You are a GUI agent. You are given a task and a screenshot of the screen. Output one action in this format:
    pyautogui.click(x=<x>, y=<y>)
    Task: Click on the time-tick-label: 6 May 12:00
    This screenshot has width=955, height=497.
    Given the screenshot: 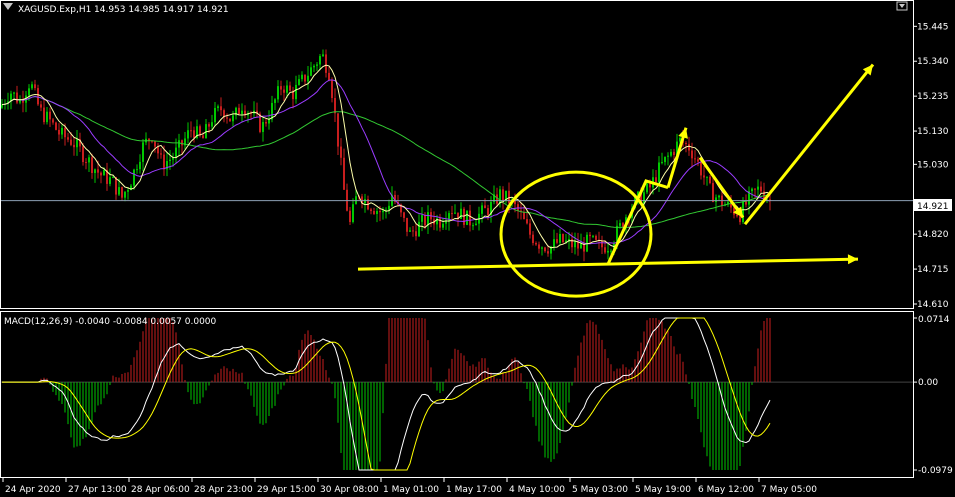 What is the action you would take?
    pyautogui.click(x=726, y=490)
    